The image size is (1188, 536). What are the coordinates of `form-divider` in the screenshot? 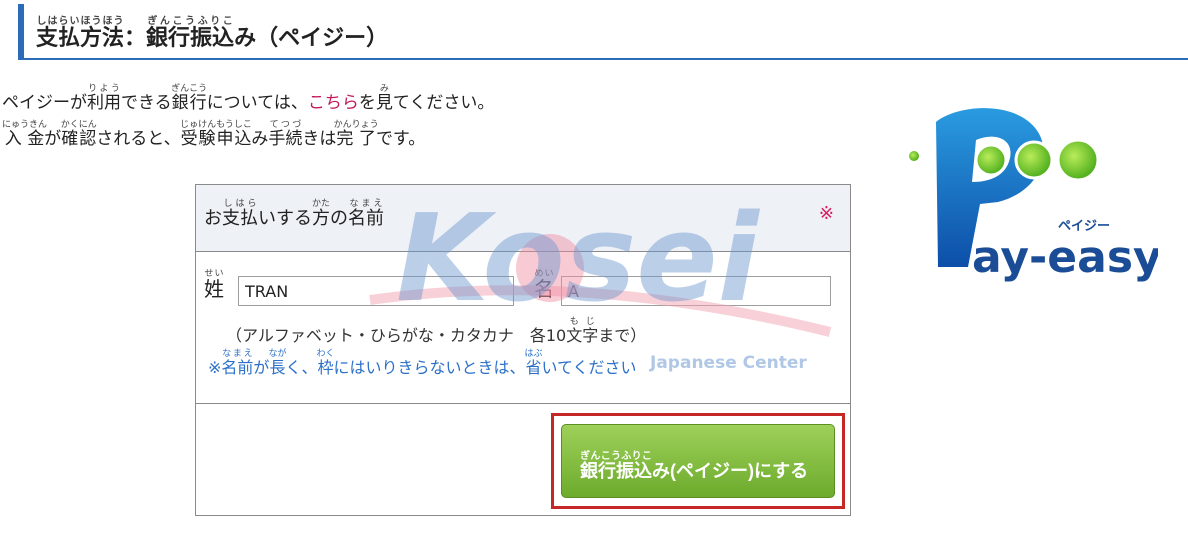 It's located at (523, 403).